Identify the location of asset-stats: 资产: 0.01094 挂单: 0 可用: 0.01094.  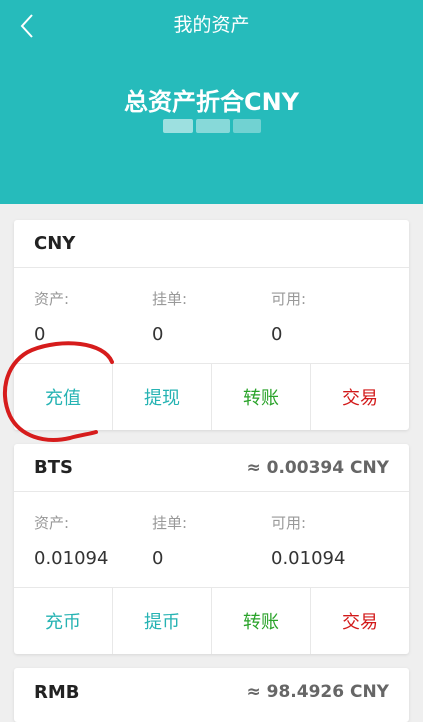
(211, 540).